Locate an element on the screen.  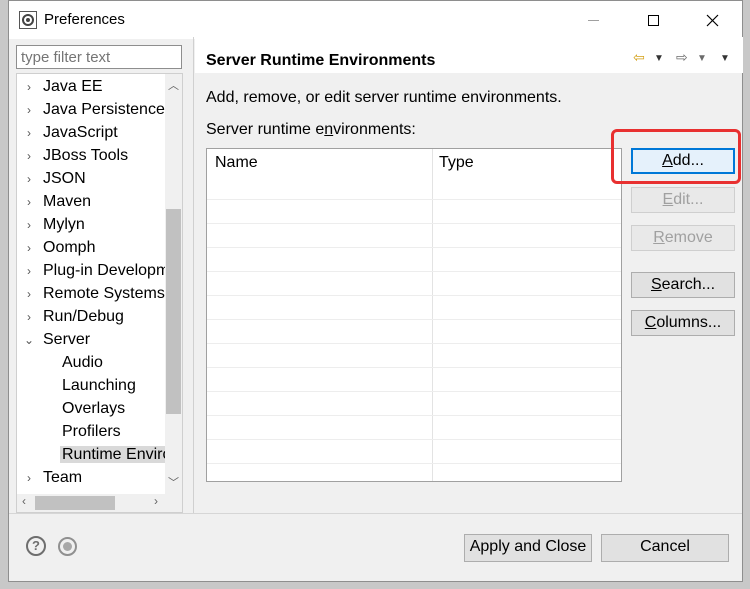
tree-item: › Run/Debug is located at coordinates (94, 316).